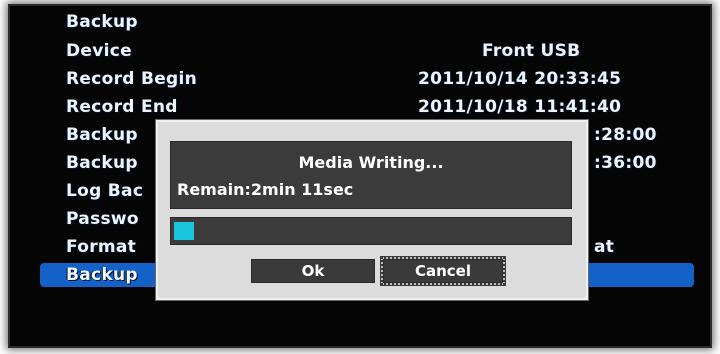 The height and width of the screenshot is (354, 720). Describe the element at coordinates (360, 107) in the screenshot. I see `menu-item-record-end: Record End 2011/10/18 11:41:40` at that location.